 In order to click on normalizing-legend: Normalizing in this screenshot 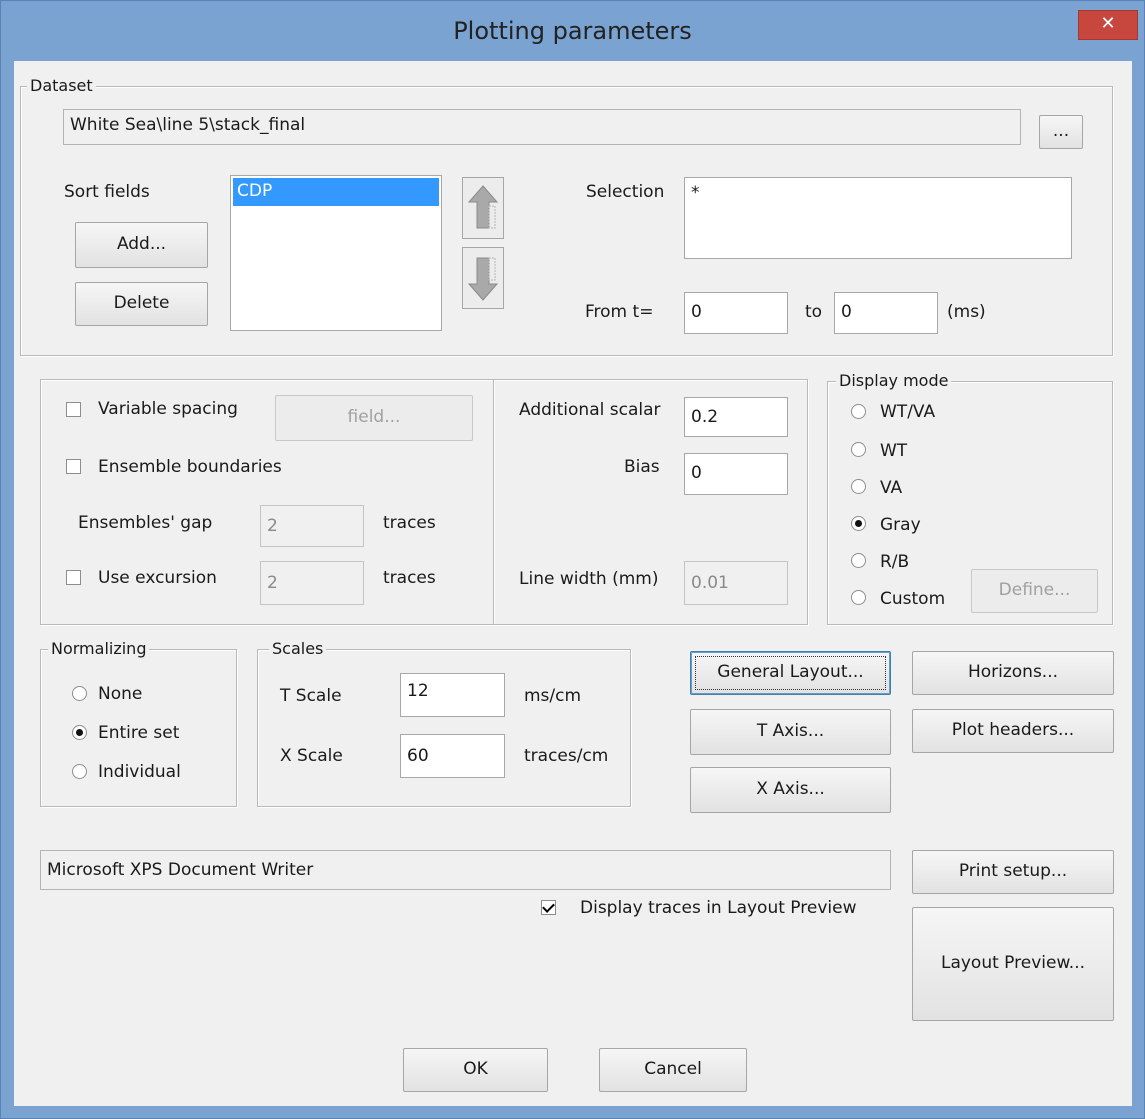, I will do `click(99, 649)`.